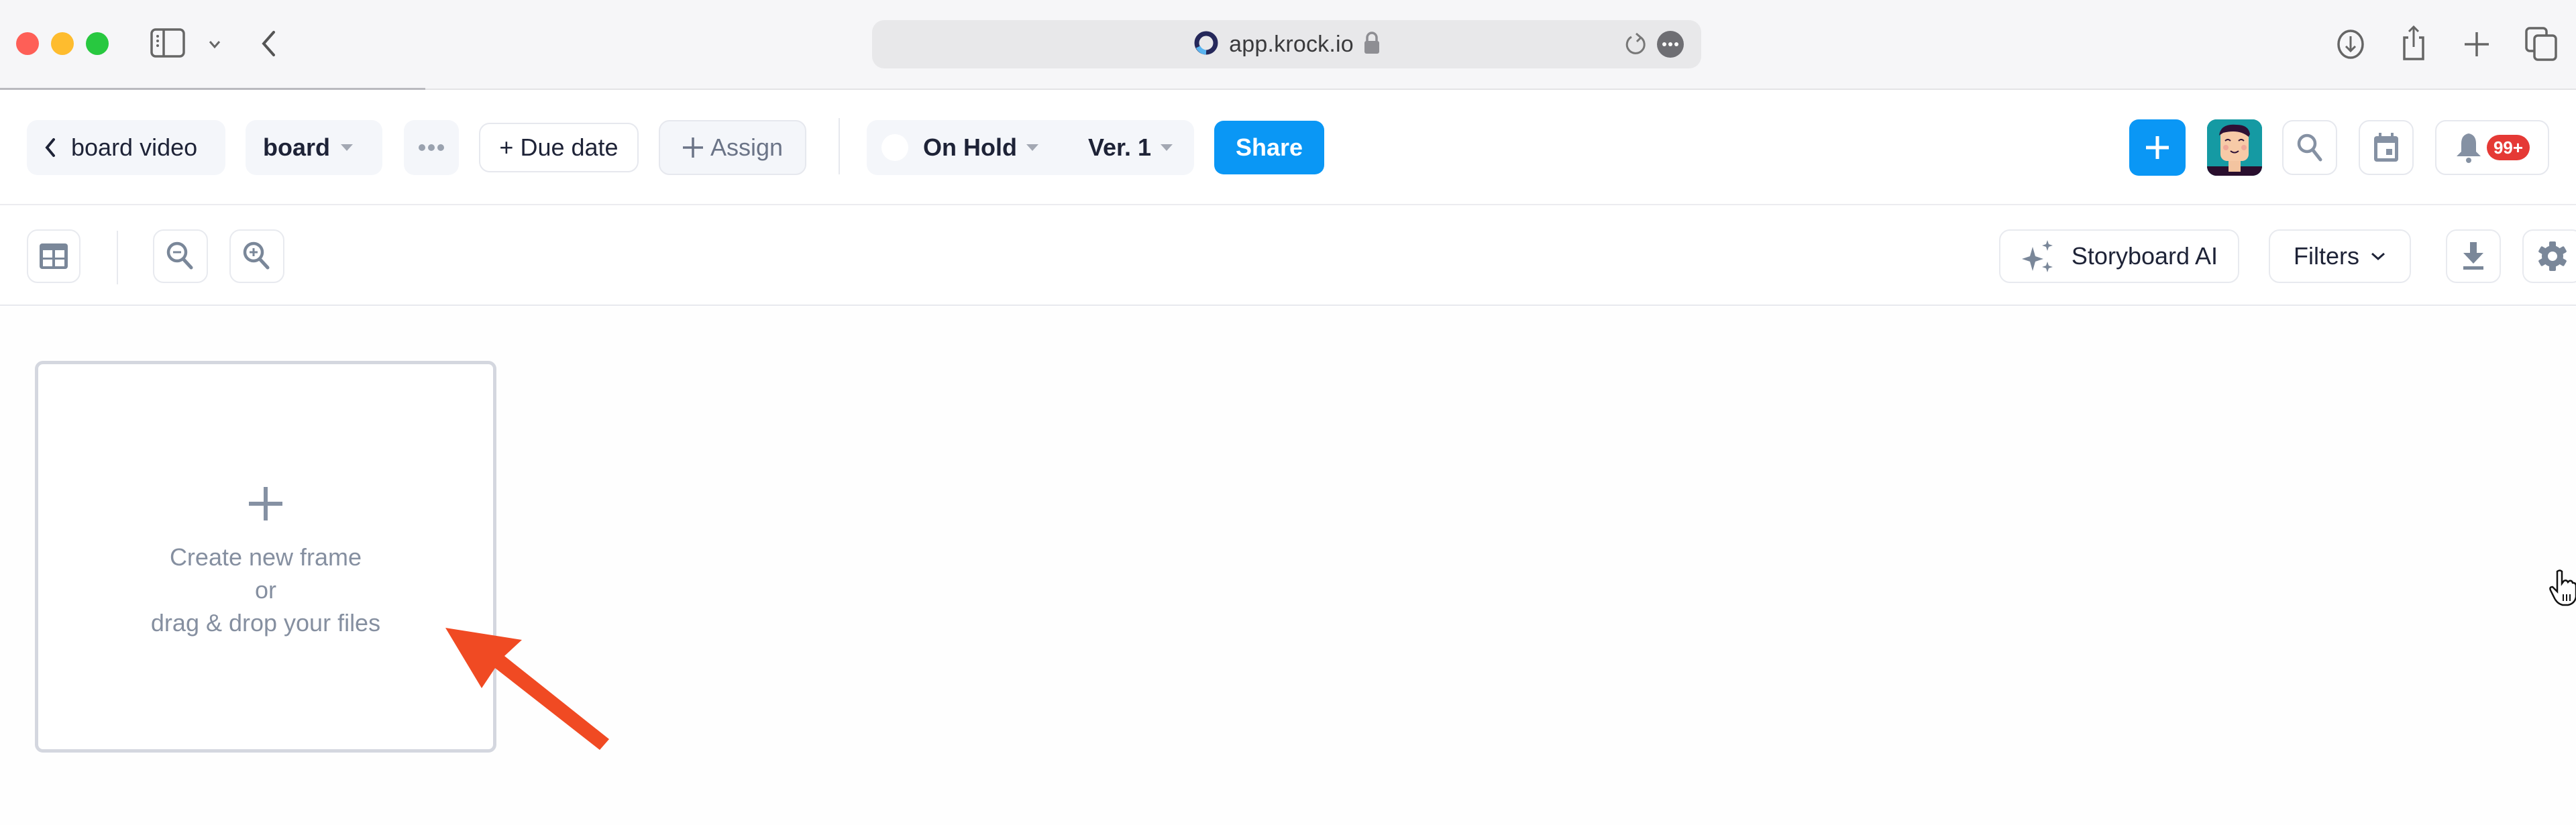  I want to click on settings-button, so click(2549, 256).